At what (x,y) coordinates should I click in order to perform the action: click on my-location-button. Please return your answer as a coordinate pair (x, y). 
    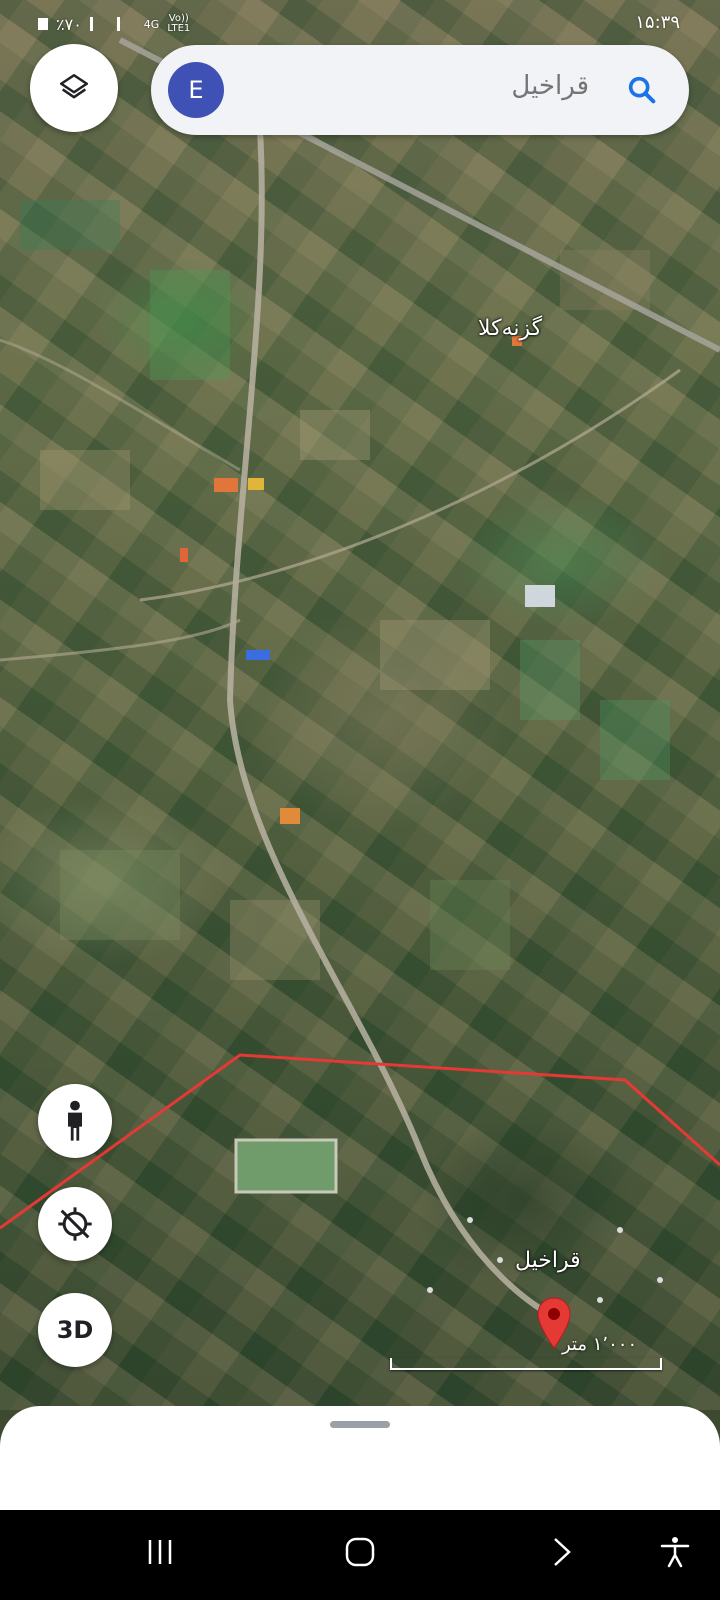
    Looking at the image, I should click on (75, 1224).